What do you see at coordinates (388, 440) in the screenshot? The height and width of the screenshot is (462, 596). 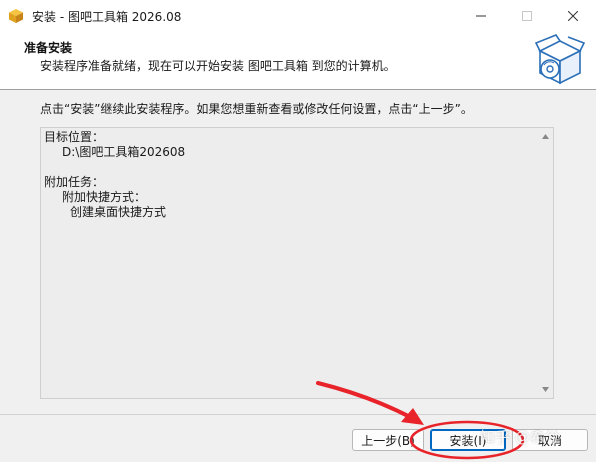 I see `back-button: 上一步(B)` at bounding box center [388, 440].